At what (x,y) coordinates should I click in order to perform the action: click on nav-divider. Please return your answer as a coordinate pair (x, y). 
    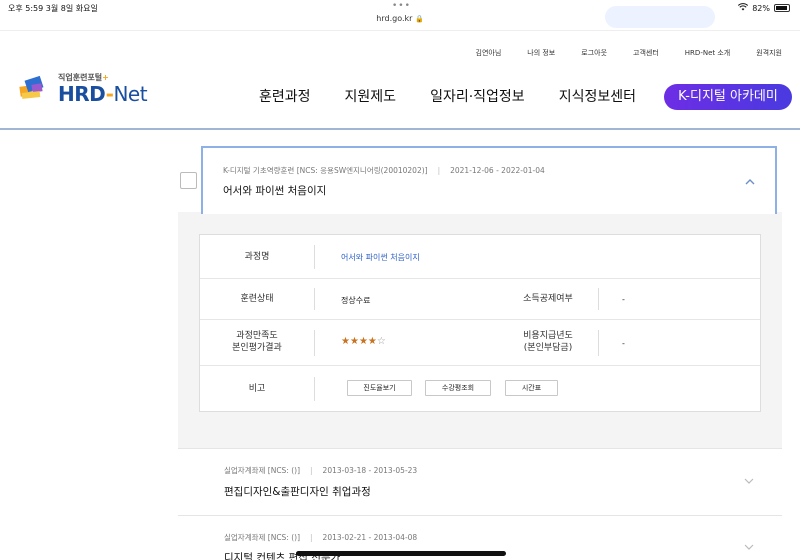
    Looking at the image, I should click on (400, 129).